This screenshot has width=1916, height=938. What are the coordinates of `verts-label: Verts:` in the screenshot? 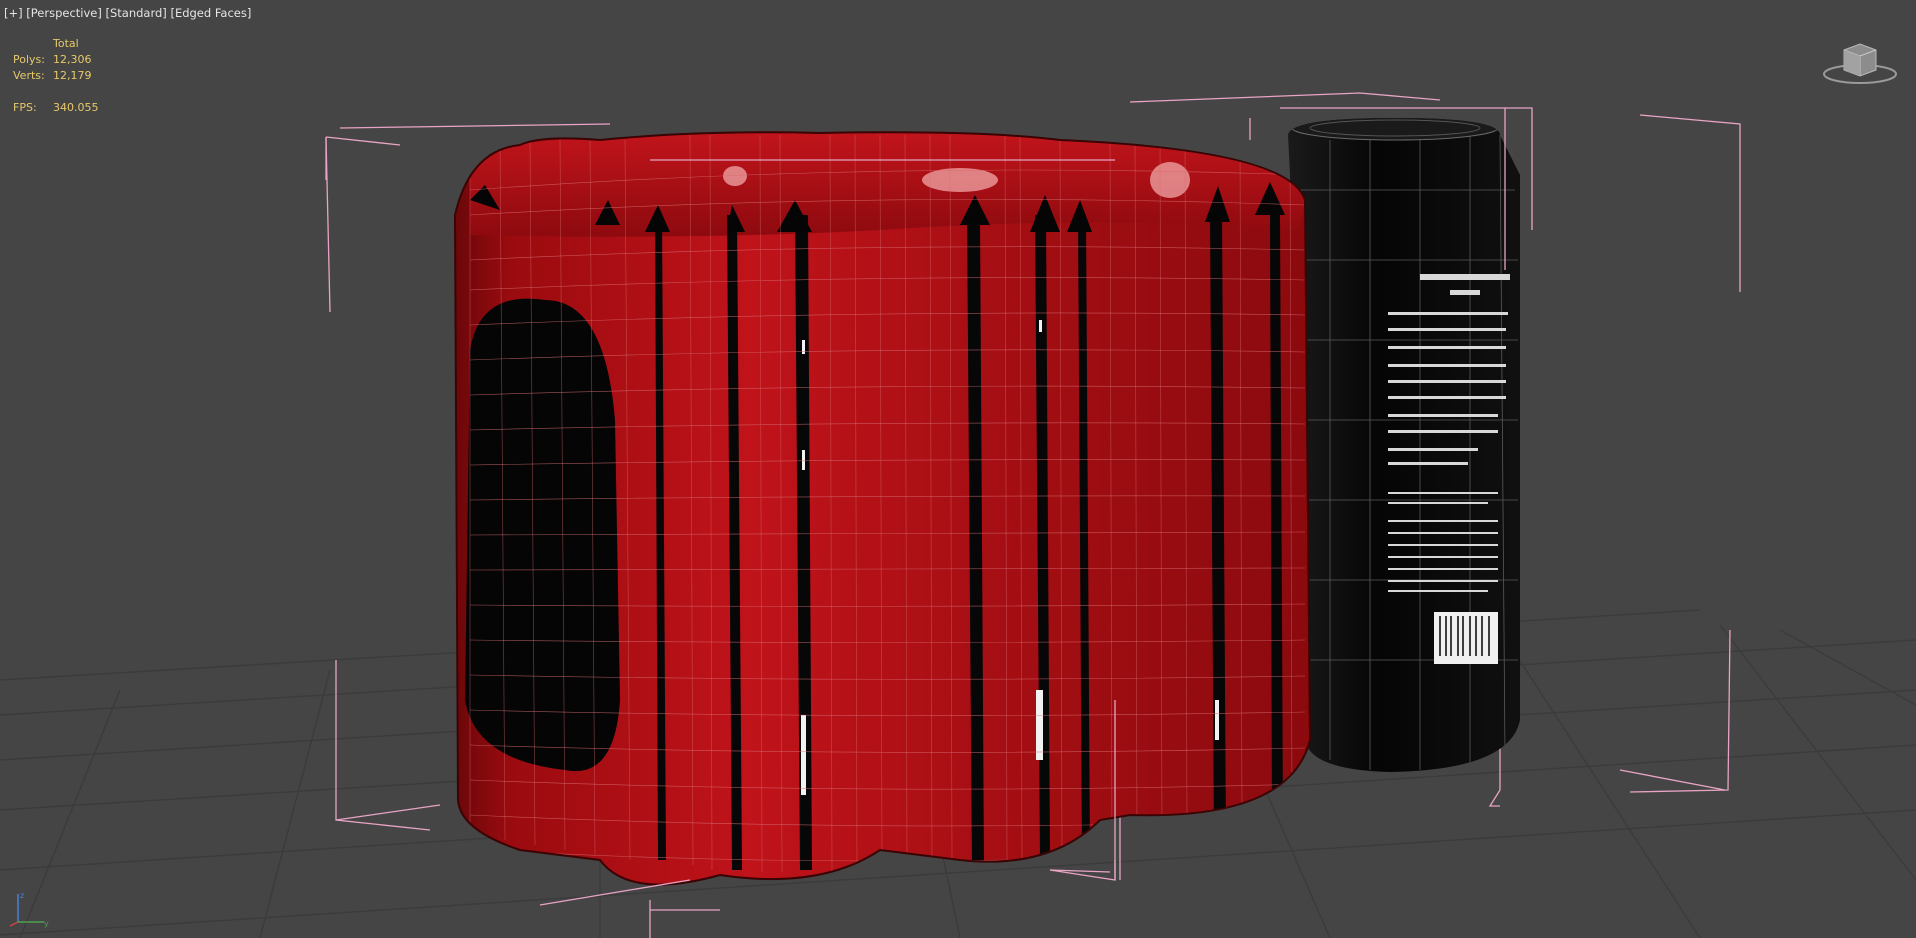 It's located at (29, 75).